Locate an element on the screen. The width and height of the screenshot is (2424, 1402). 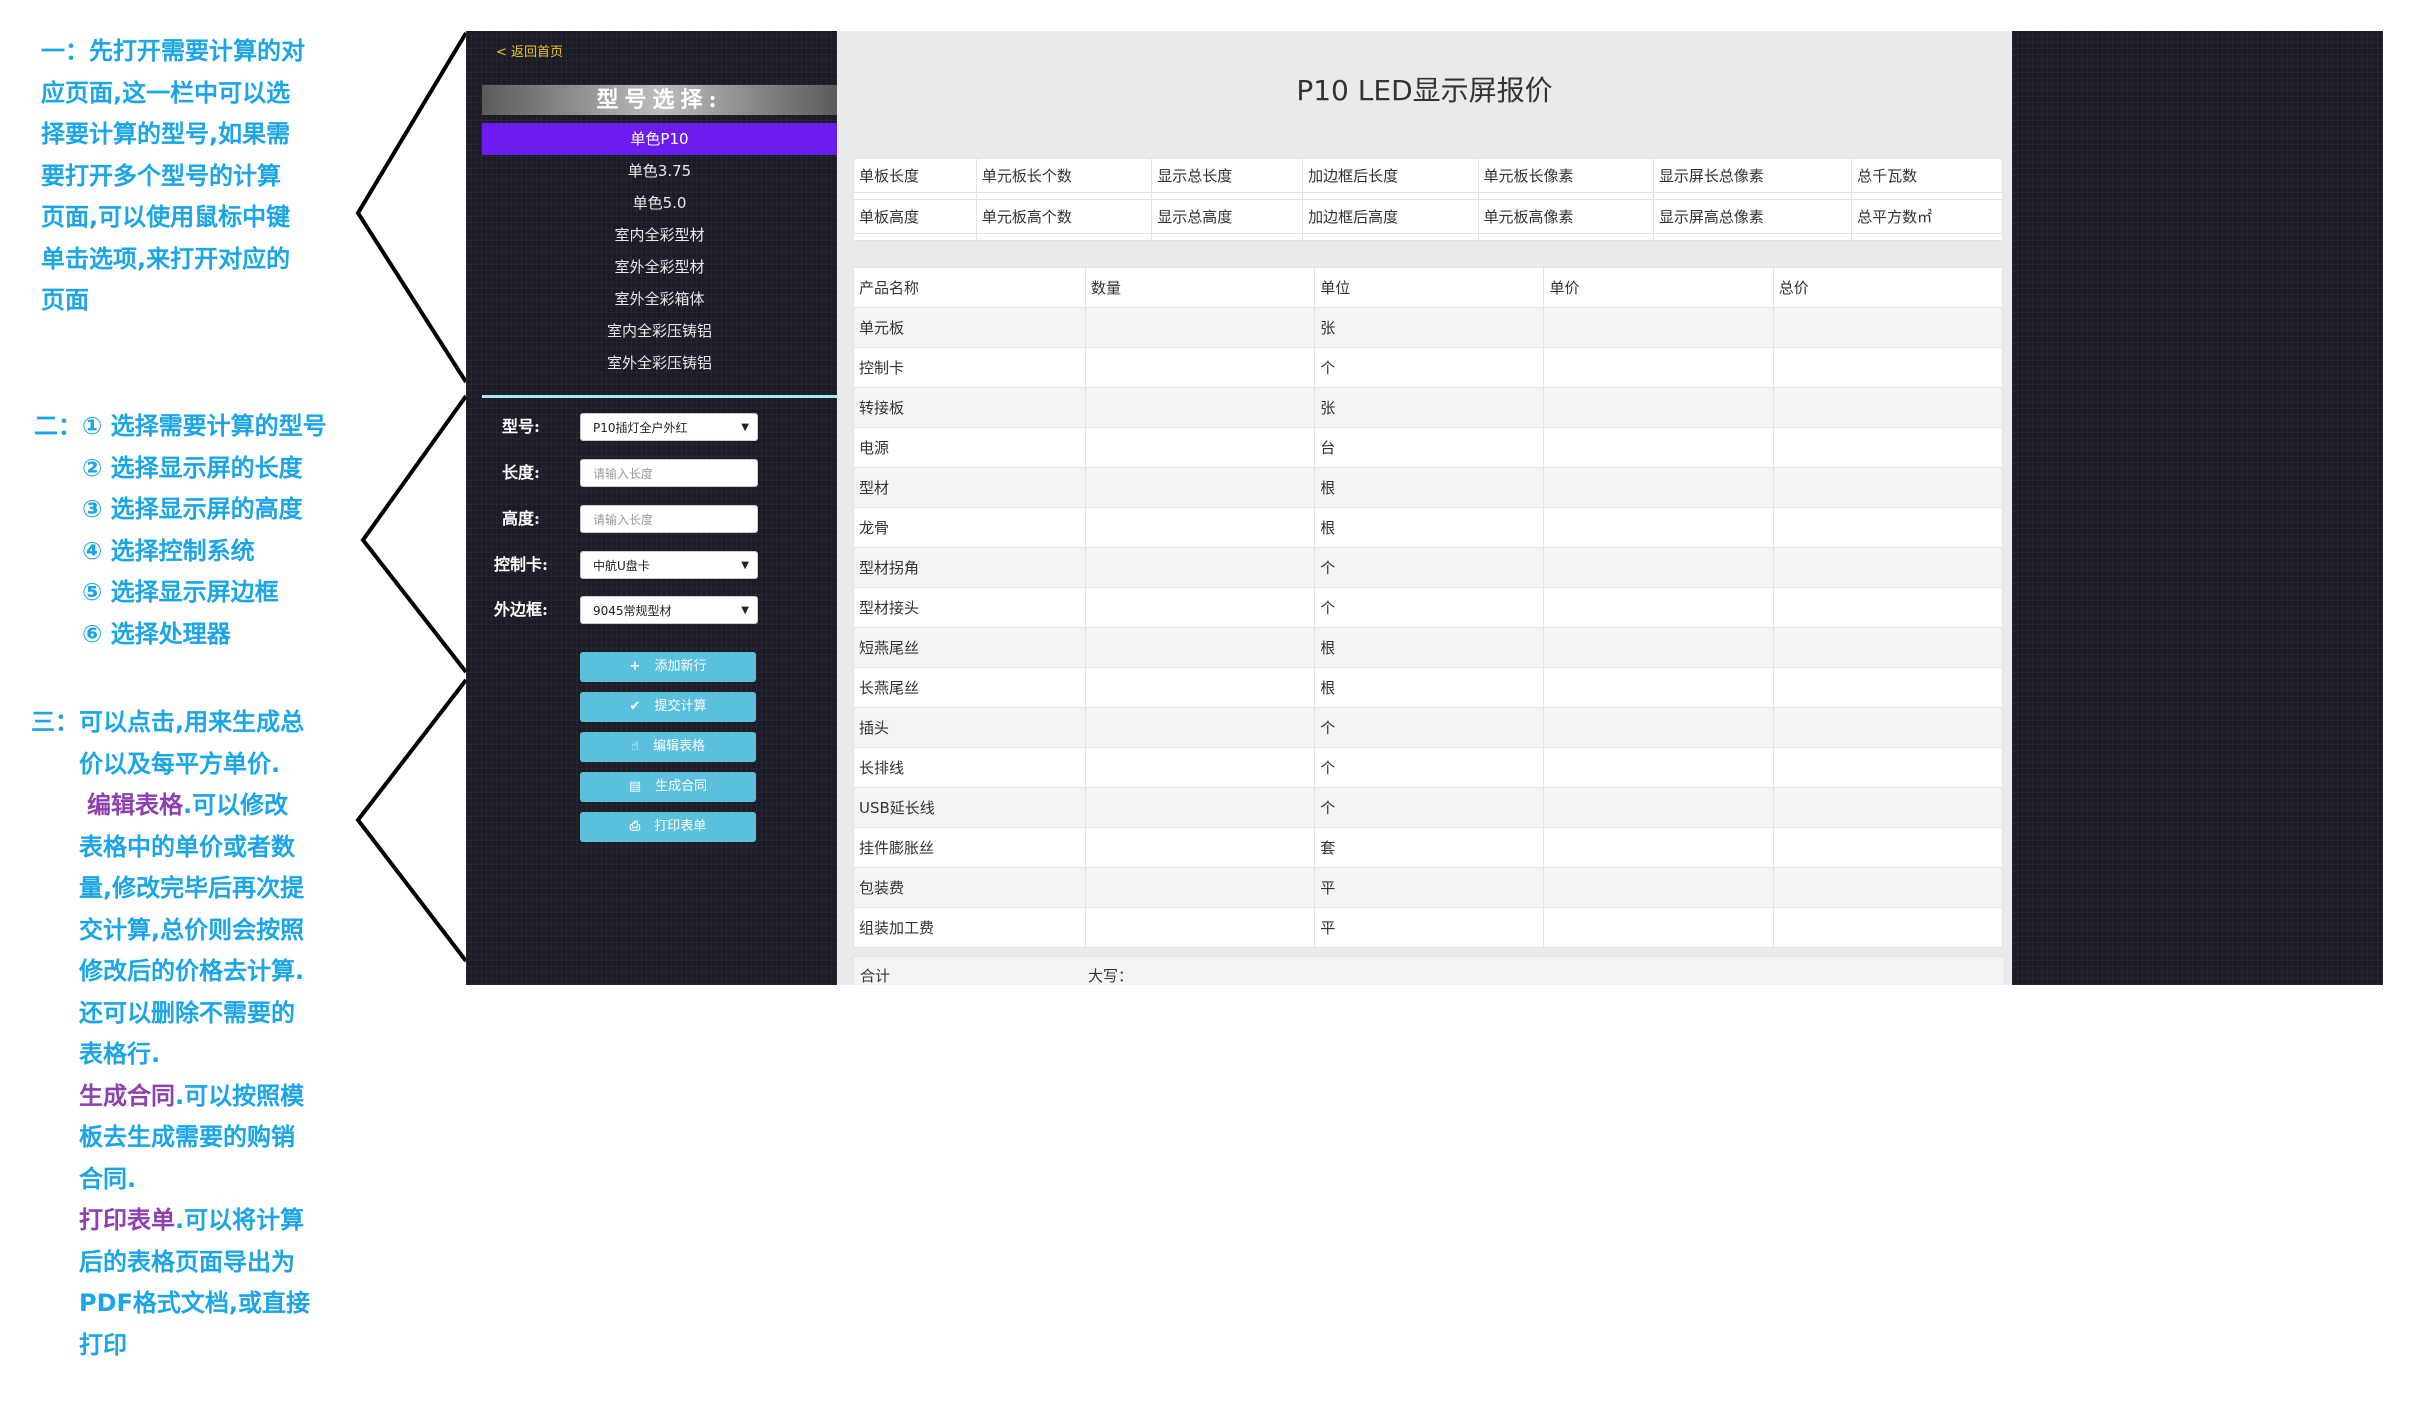
table-row: 单元板 张 is located at coordinates (1428, 327).